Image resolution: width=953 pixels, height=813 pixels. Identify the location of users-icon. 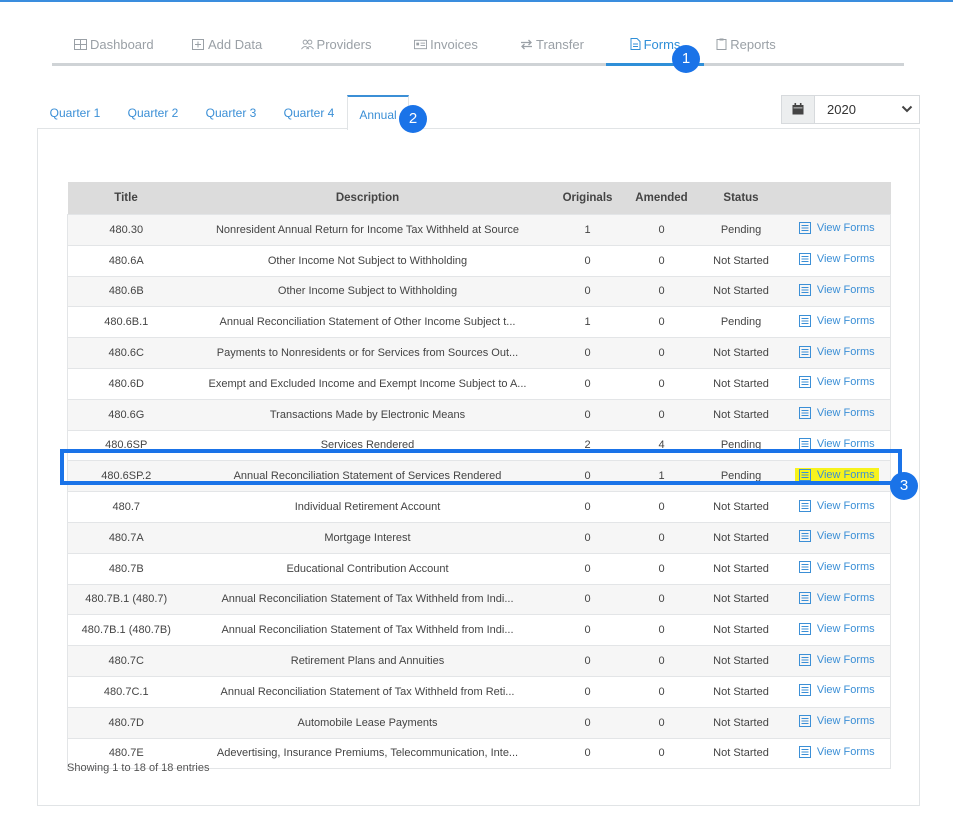
(307, 44).